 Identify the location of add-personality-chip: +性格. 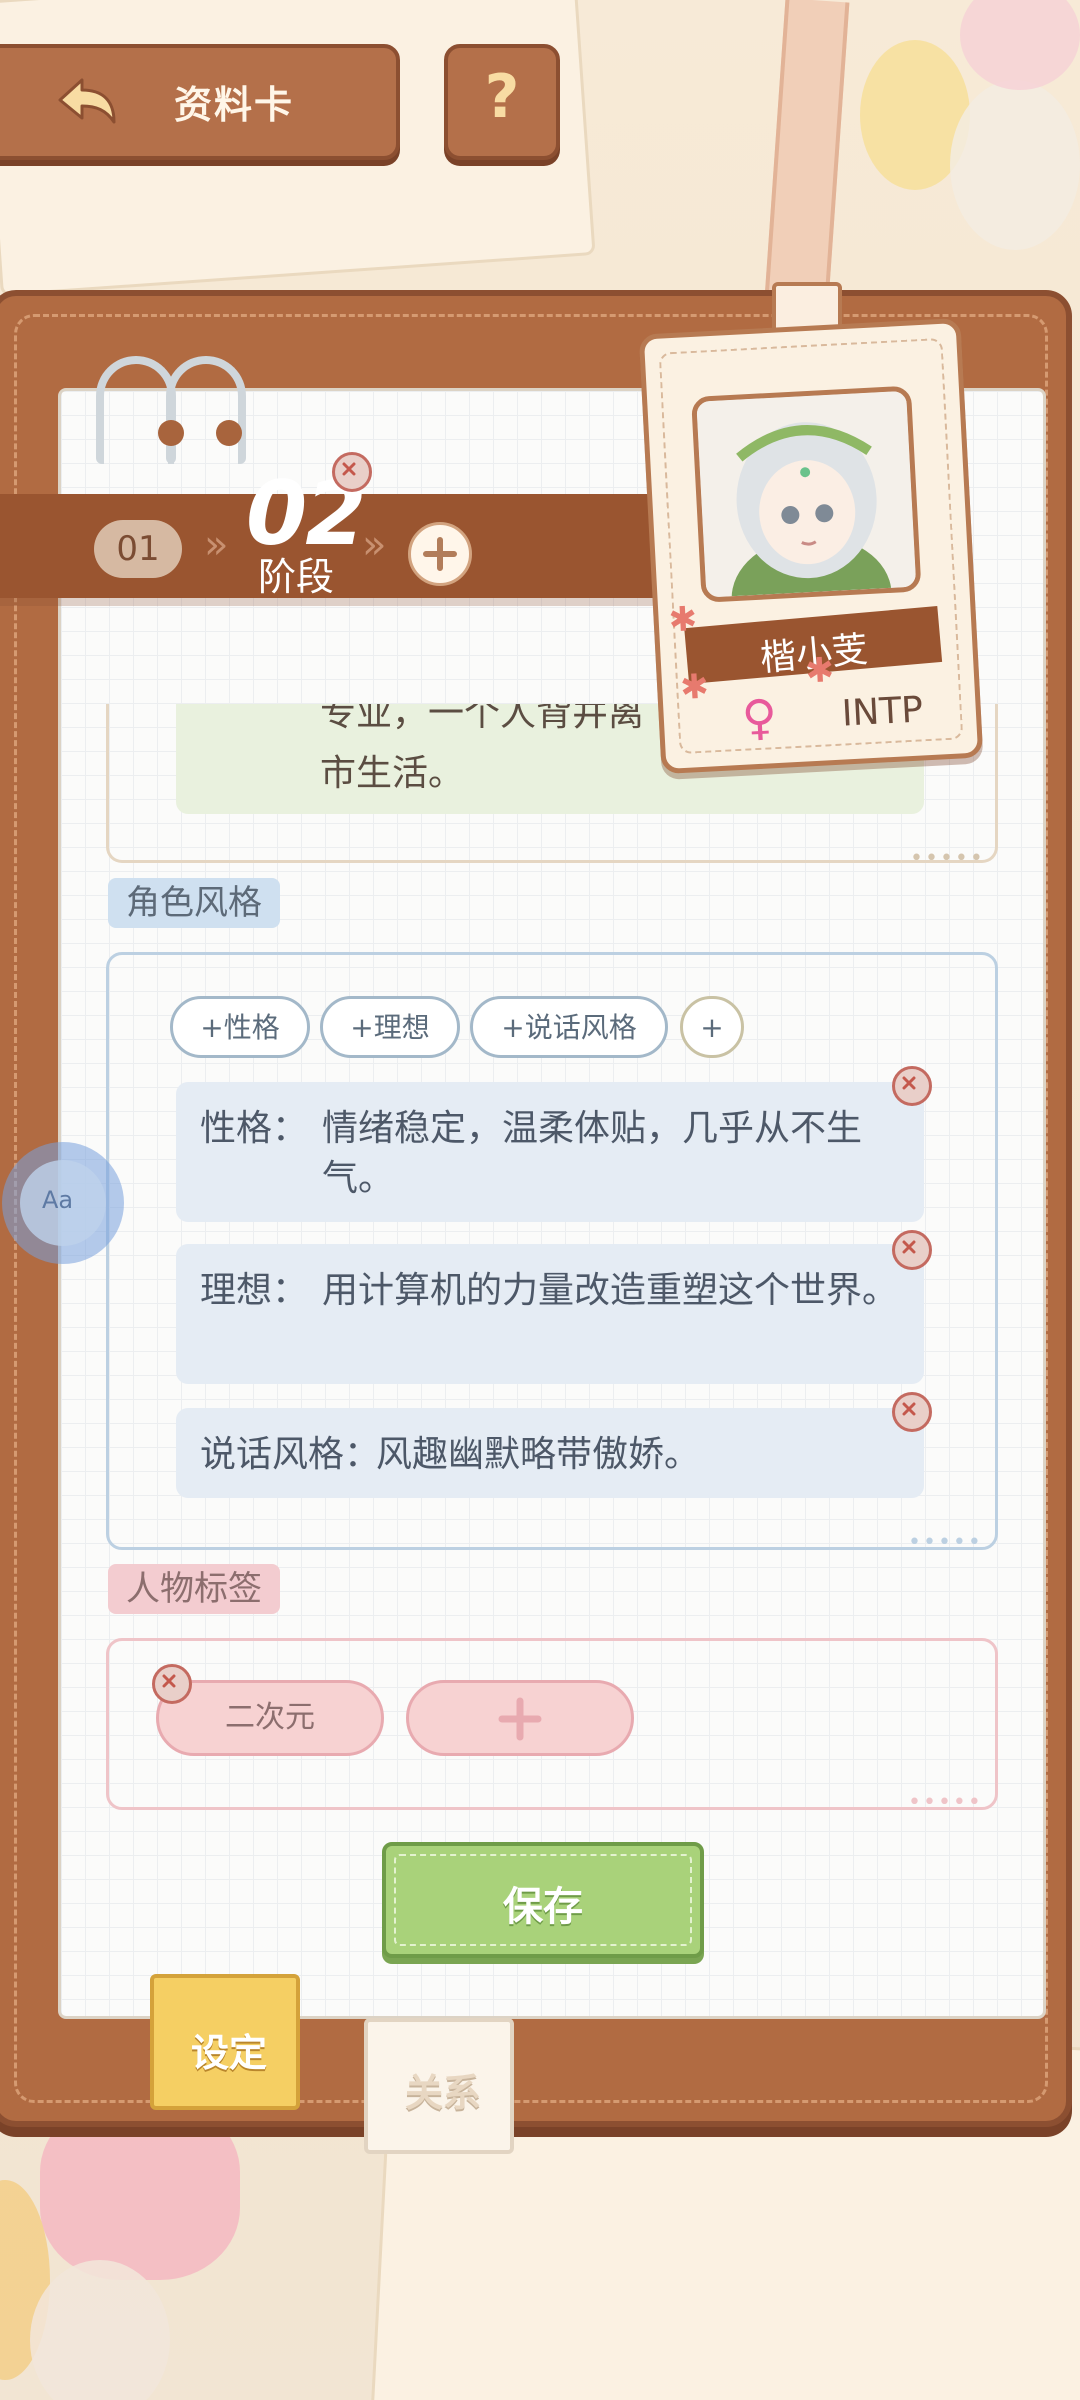
(240, 1027).